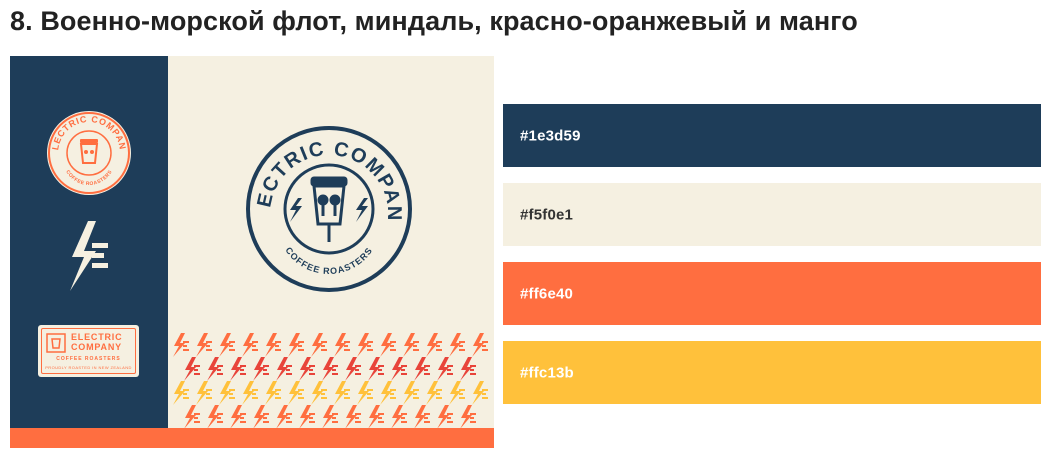 The width and height of the screenshot is (1054, 460). I want to click on logo-tagline: COFFEE ROASTERS, so click(328, 260).